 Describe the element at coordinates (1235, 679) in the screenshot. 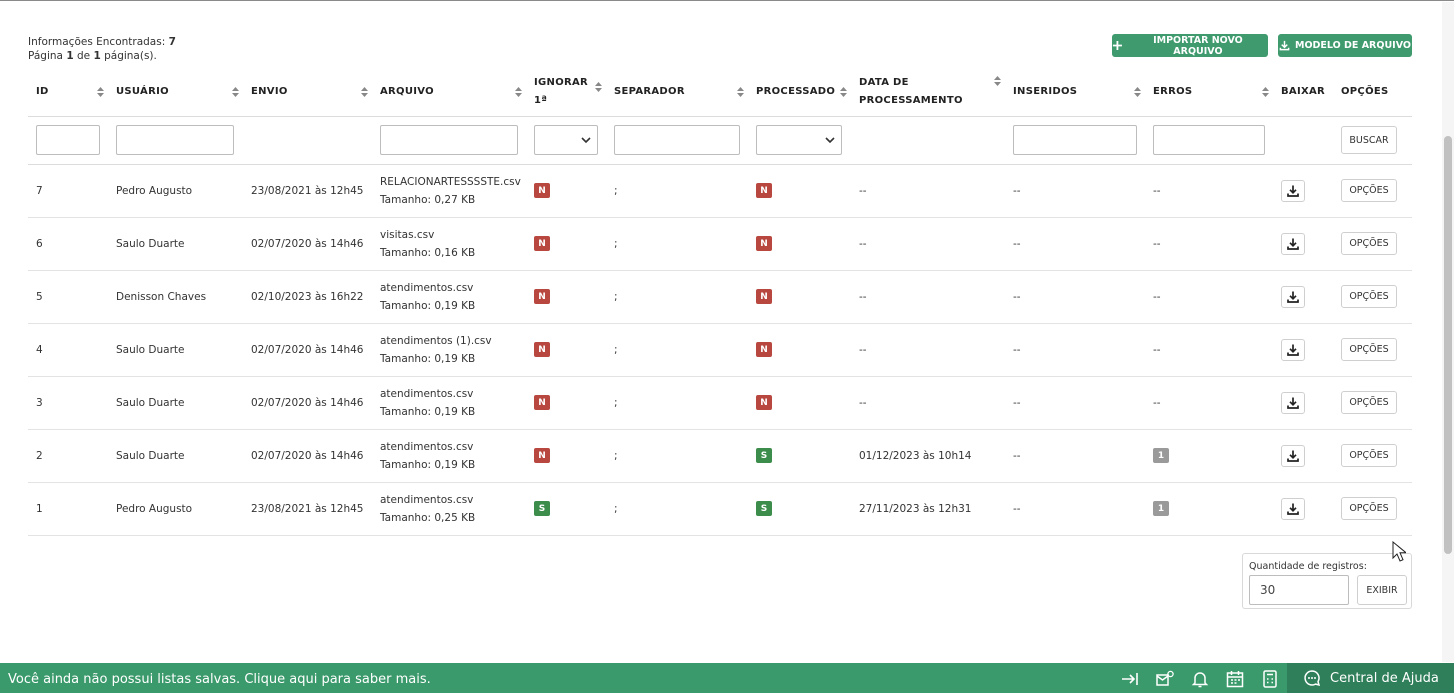

I see `calendar-icon` at that location.